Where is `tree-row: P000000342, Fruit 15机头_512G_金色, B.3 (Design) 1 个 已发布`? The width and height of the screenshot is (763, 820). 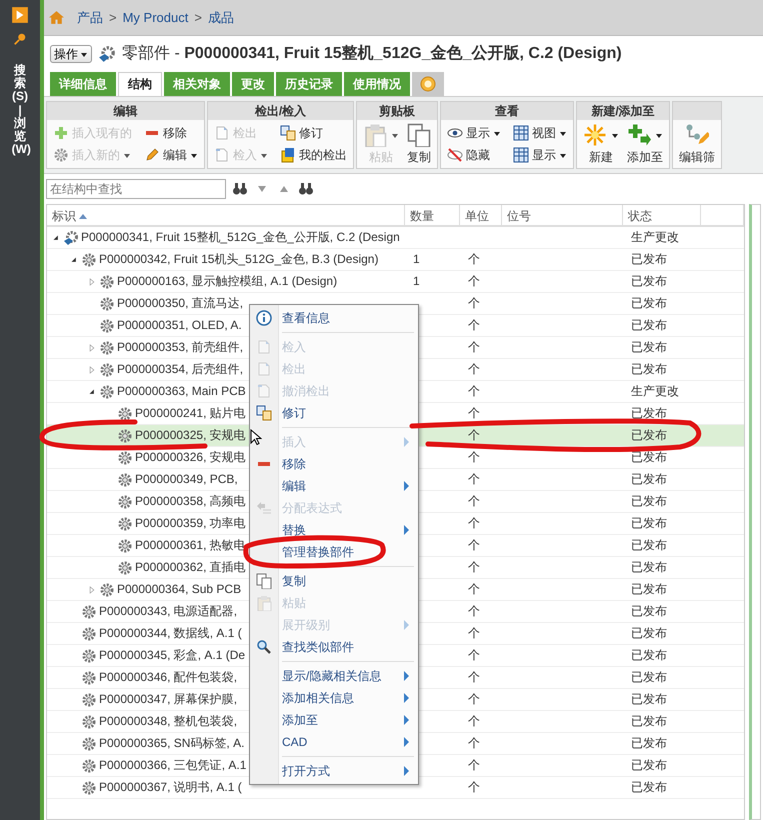
tree-row: P000000342, Fruit 15机头_512G_金色, B.3 (Design) 1 个 已发布 is located at coordinates (395, 260).